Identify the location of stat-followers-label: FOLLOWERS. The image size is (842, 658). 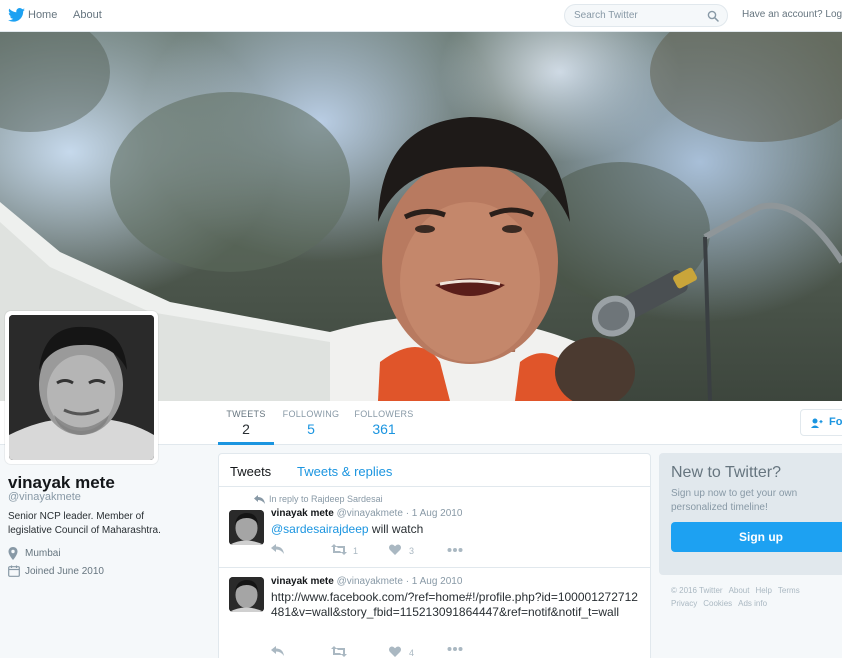
(384, 414).